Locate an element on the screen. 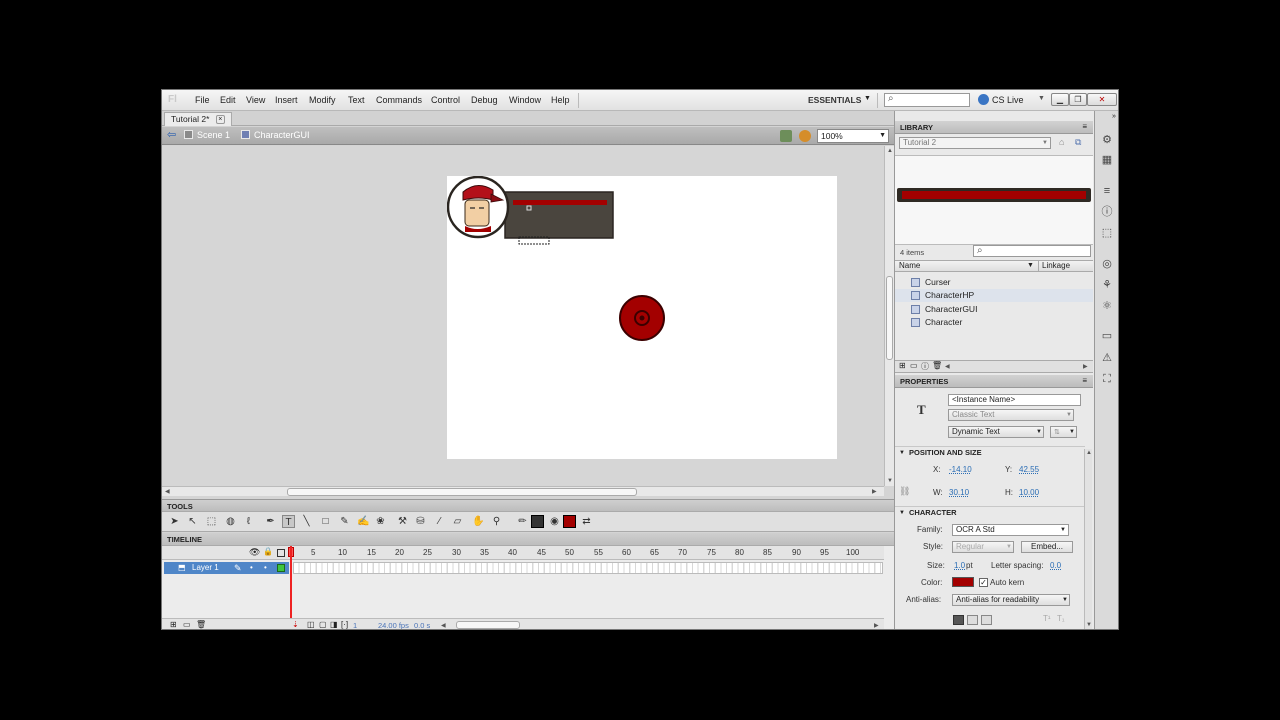 This screenshot has width=1280, height=720. menu-modify: Modify is located at coordinates (322, 100).